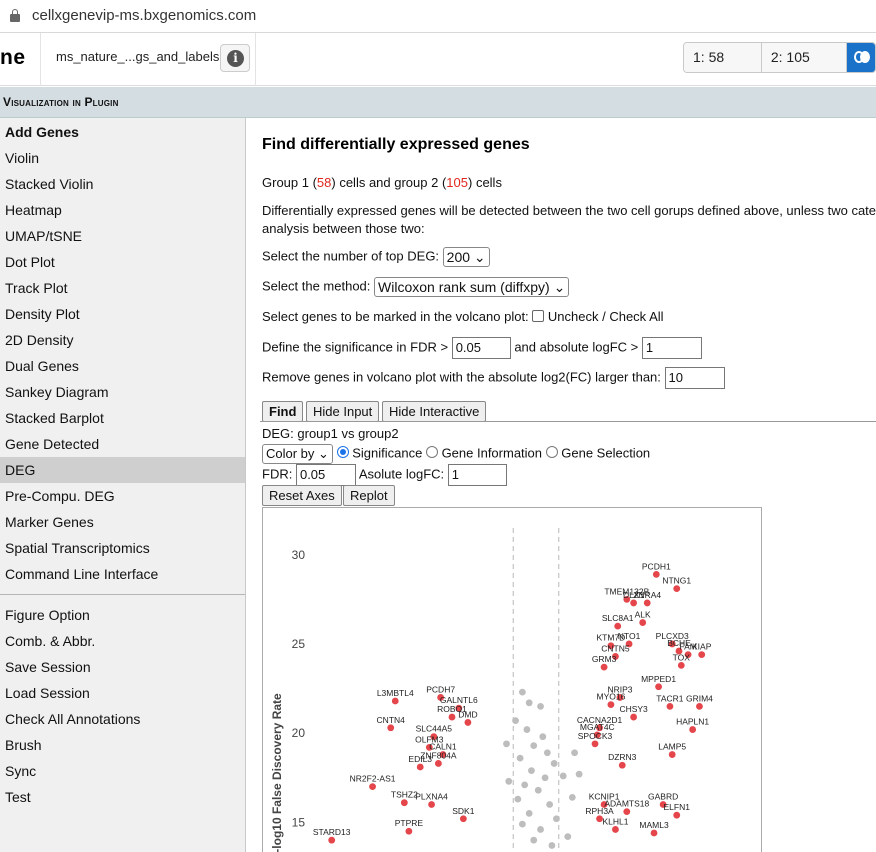 The image size is (876, 852). What do you see at coordinates (804, 57) in the screenshot?
I see `cell-group-2-button: 2: 105 cells` at bounding box center [804, 57].